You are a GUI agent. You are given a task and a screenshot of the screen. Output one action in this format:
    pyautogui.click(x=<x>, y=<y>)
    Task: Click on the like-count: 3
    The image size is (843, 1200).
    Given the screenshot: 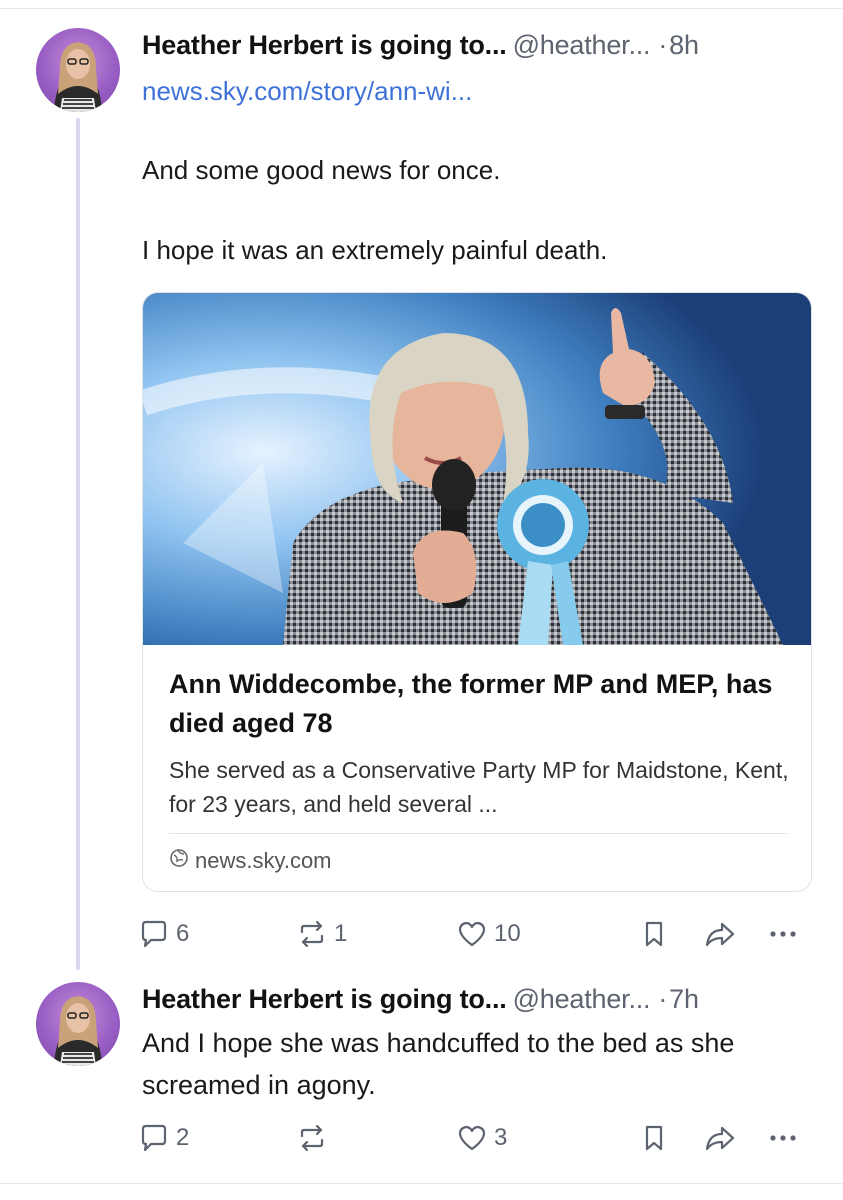 What is the action you would take?
    pyautogui.click(x=501, y=1137)
    